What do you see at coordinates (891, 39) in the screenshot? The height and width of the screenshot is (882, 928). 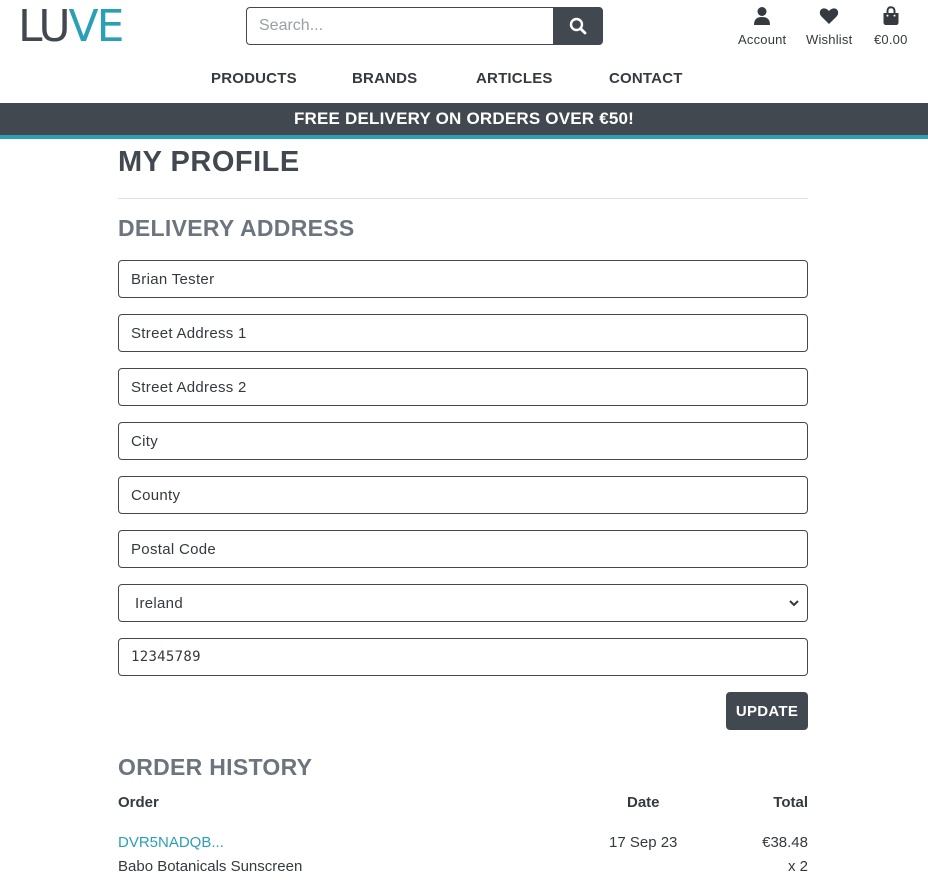 I see `cart-total: €0.00` at bounding box center [891, 39].